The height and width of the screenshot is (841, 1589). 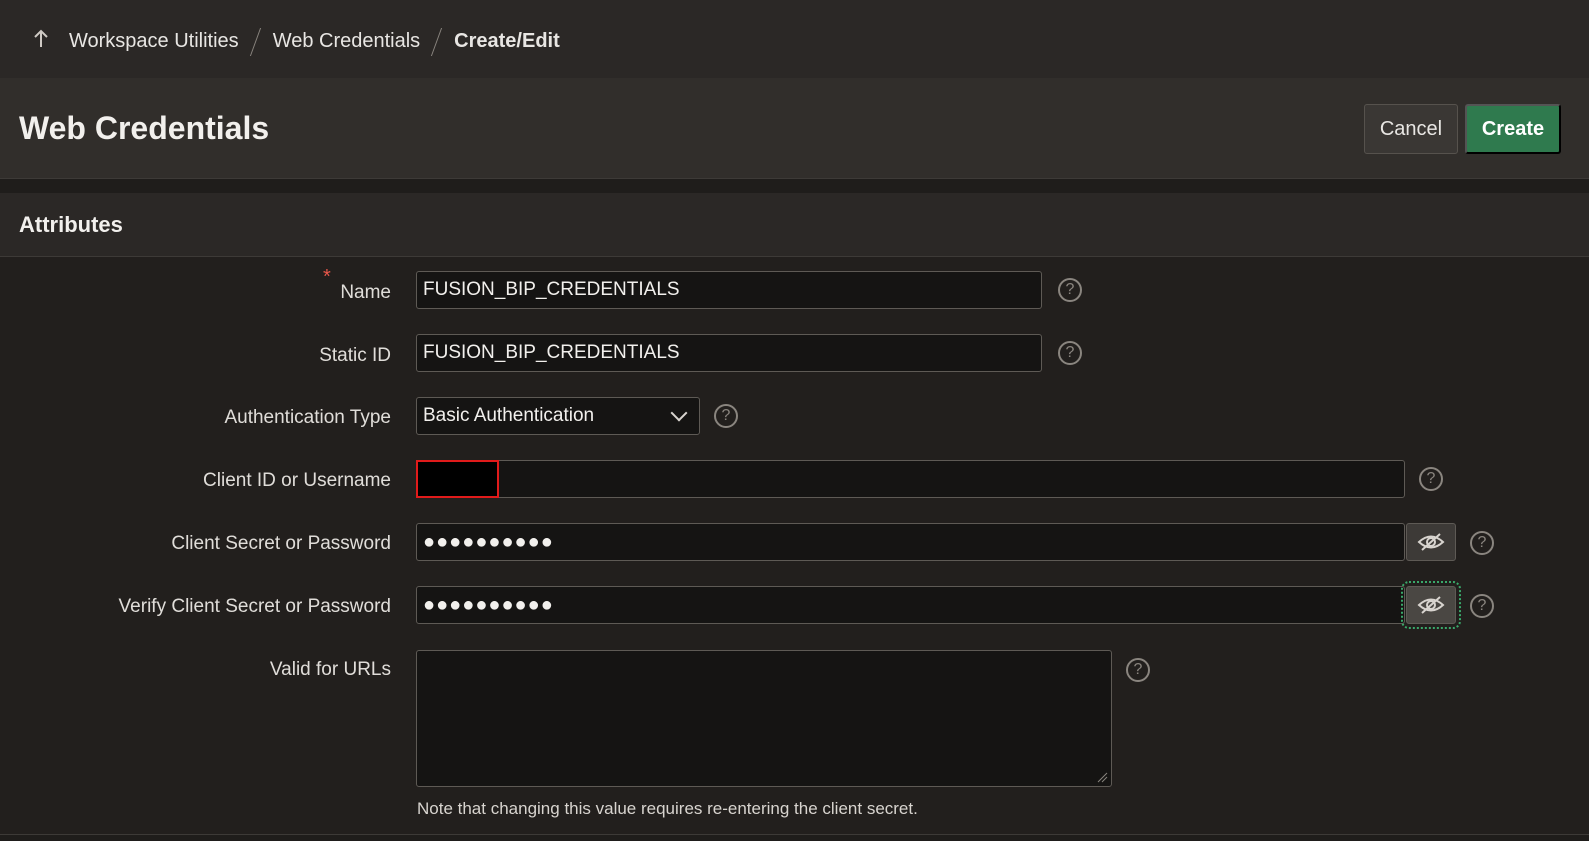 I want to click on authentication-type-select: Basic Authentication, so click(x=558, y=416).